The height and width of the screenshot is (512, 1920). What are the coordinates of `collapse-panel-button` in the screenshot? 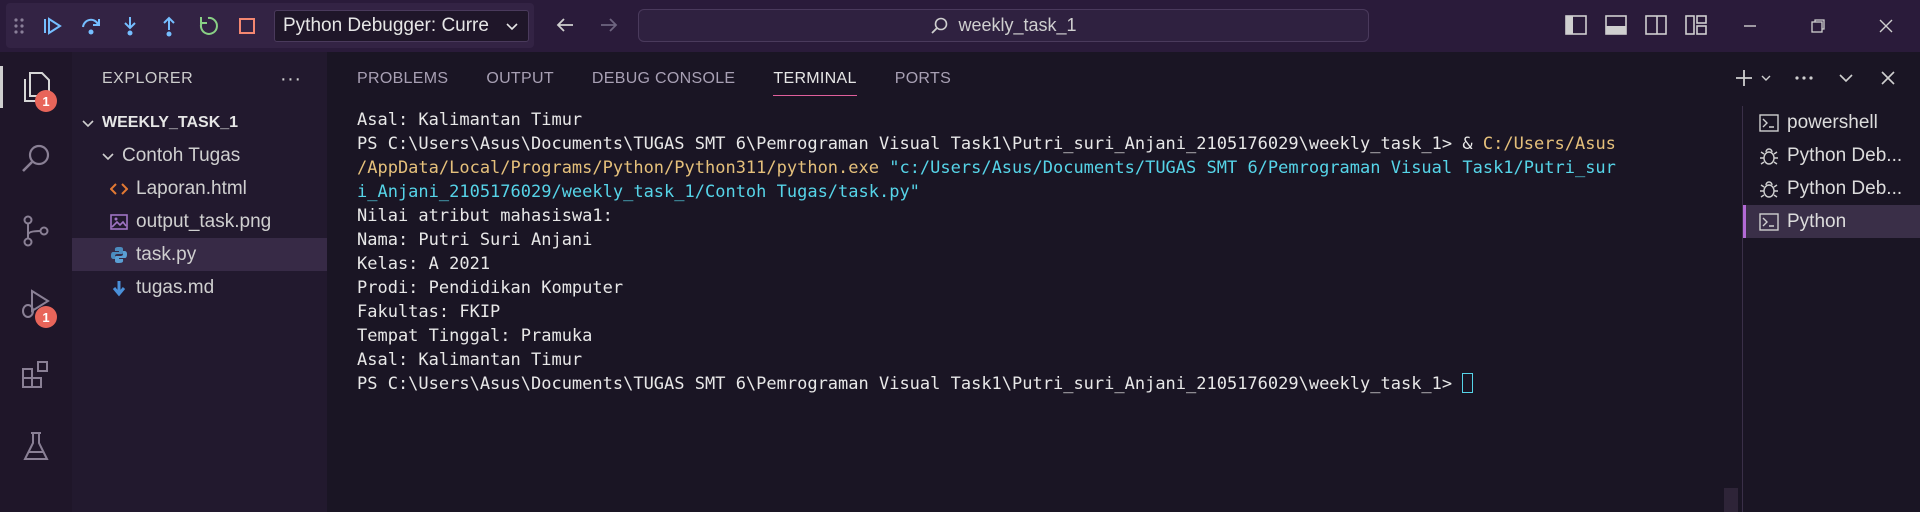 It's located at (1846, 78).